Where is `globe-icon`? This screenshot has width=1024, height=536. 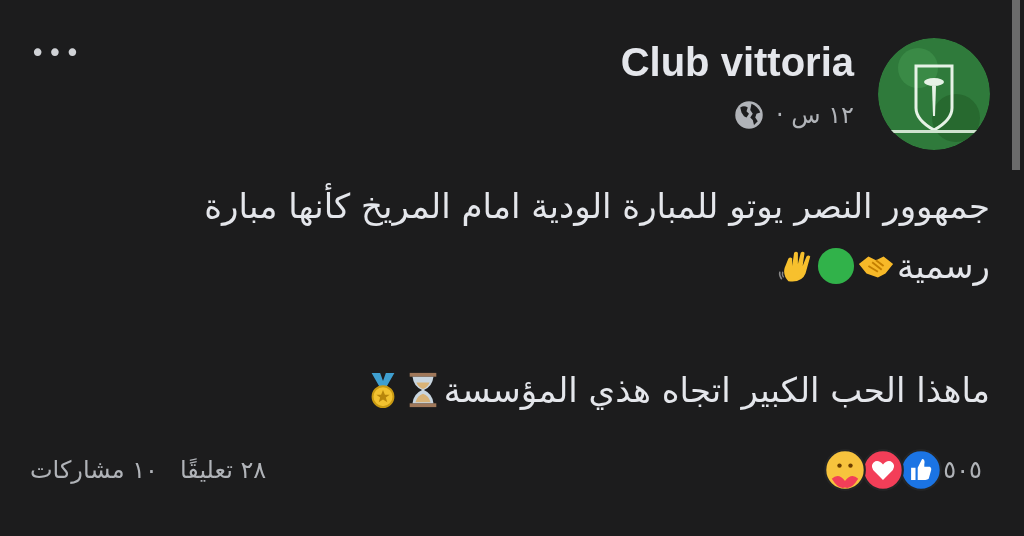
globe-icon is located at coordinates (749, 115).